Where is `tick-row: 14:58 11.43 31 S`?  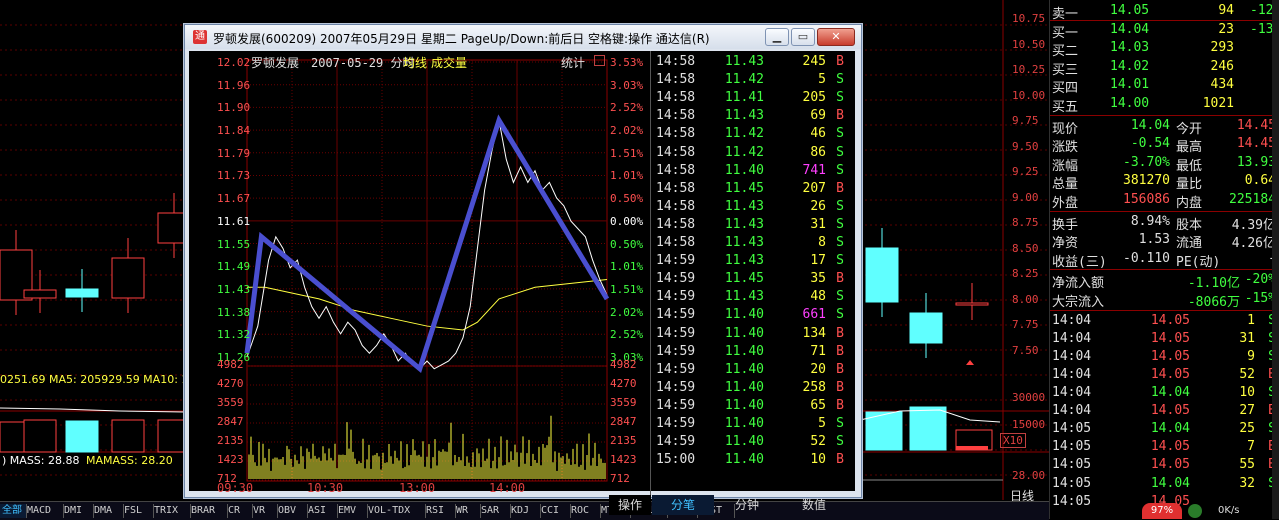 tick-row: 14:58 11.43 31 S is located at coordinates (750, 225).